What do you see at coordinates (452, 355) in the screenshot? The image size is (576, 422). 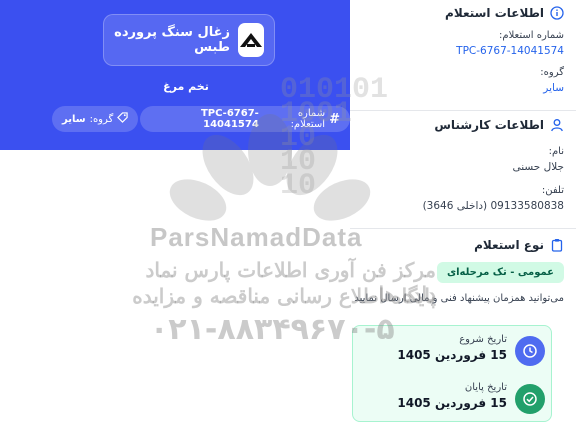 I see `start-date-value: 15 فروردین 1405` at bounding box center [452, 355].